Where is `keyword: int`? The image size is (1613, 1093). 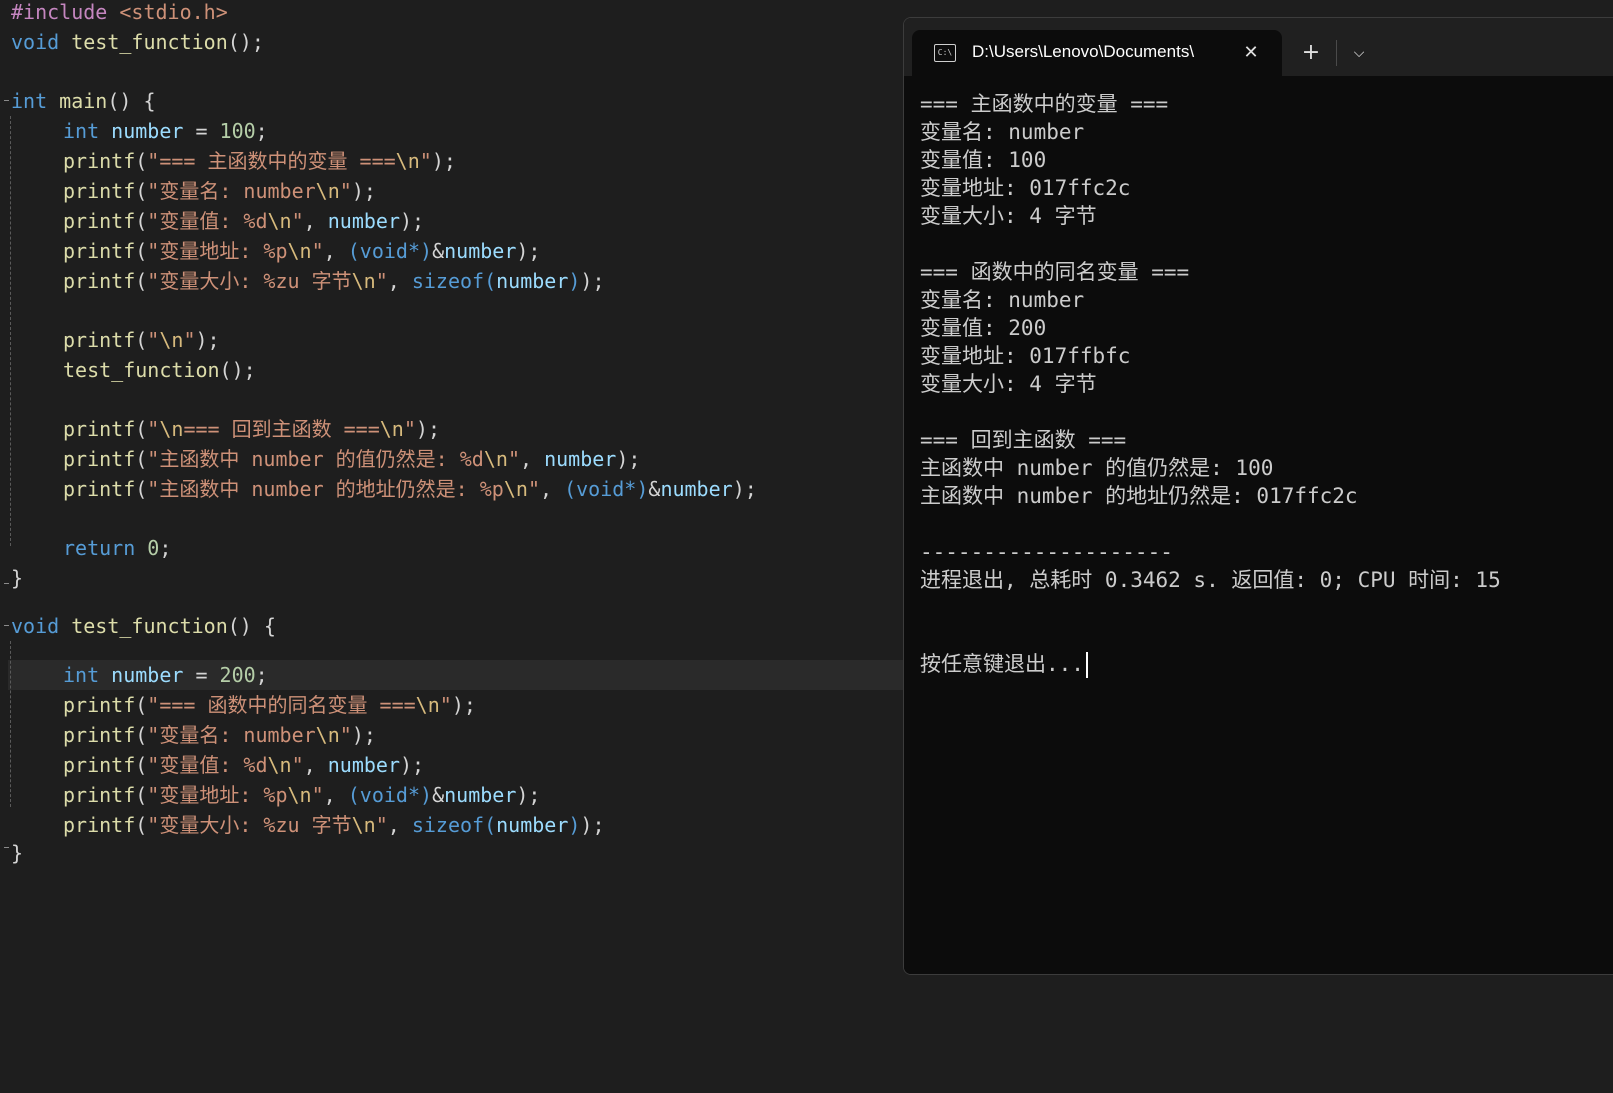
keyword: int is located at coordinates (29, 101).